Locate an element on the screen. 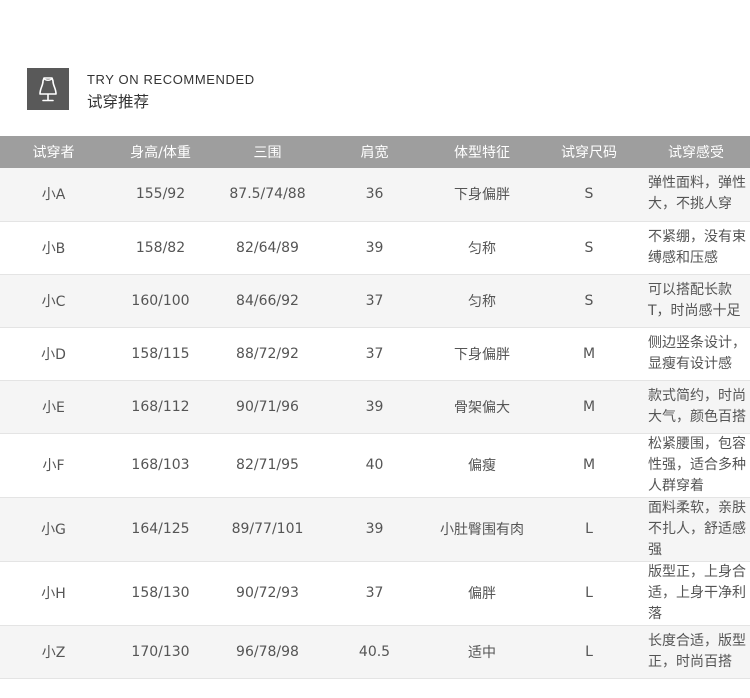  cell-feedback: 侧边竖条设计，显瘦有设计感 is located at coordinates (696, 354).